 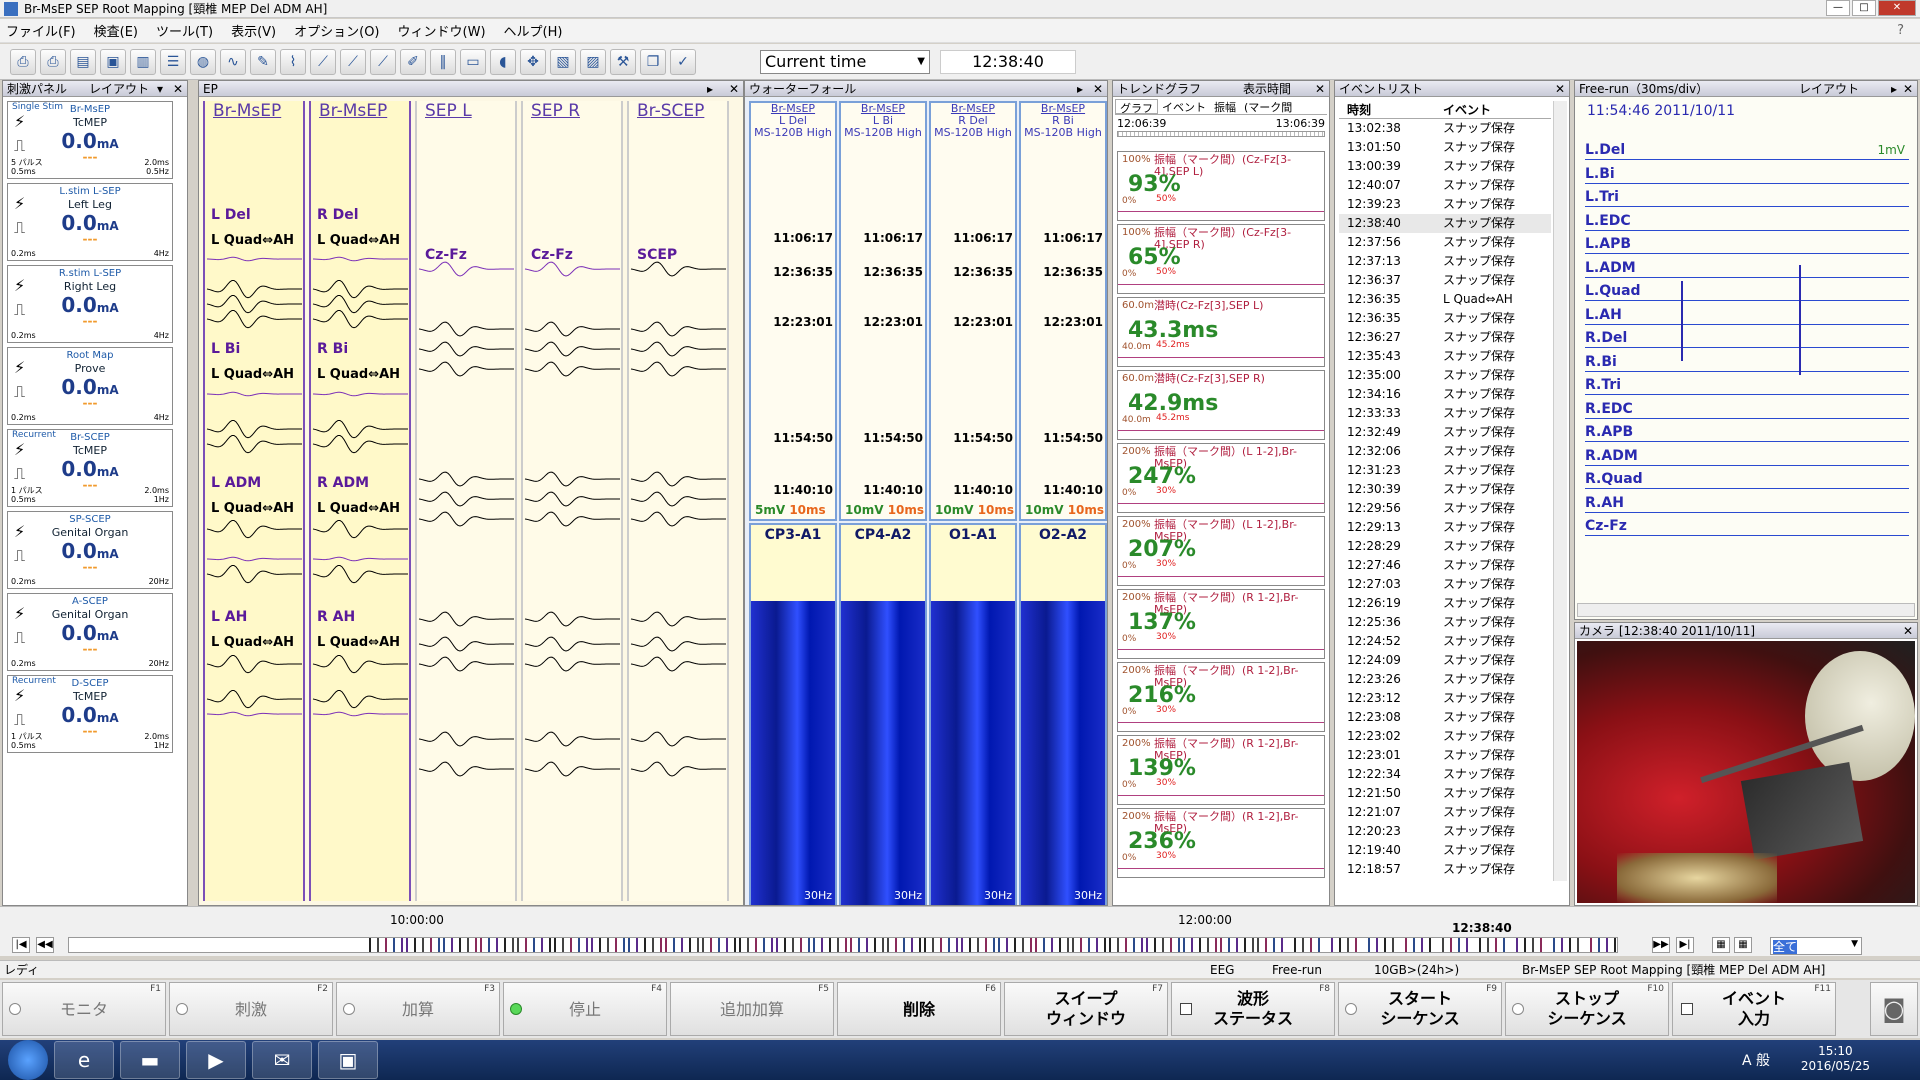 What do you see at coordinates (1445, 622) in the screenshot?
I see `event-row: 12:25:36 スナップ保存` at bounding box center [1445, 622].